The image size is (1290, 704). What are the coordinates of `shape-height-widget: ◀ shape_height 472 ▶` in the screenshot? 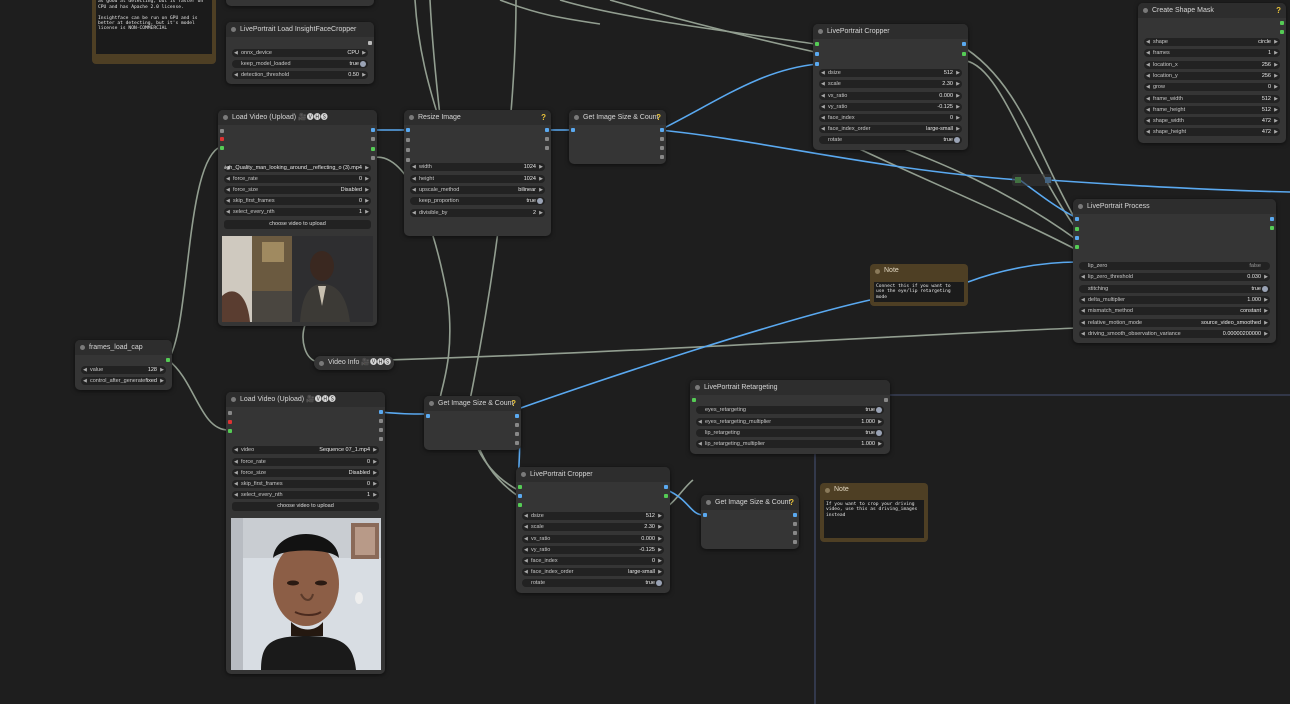 It's located at (1212, 132).